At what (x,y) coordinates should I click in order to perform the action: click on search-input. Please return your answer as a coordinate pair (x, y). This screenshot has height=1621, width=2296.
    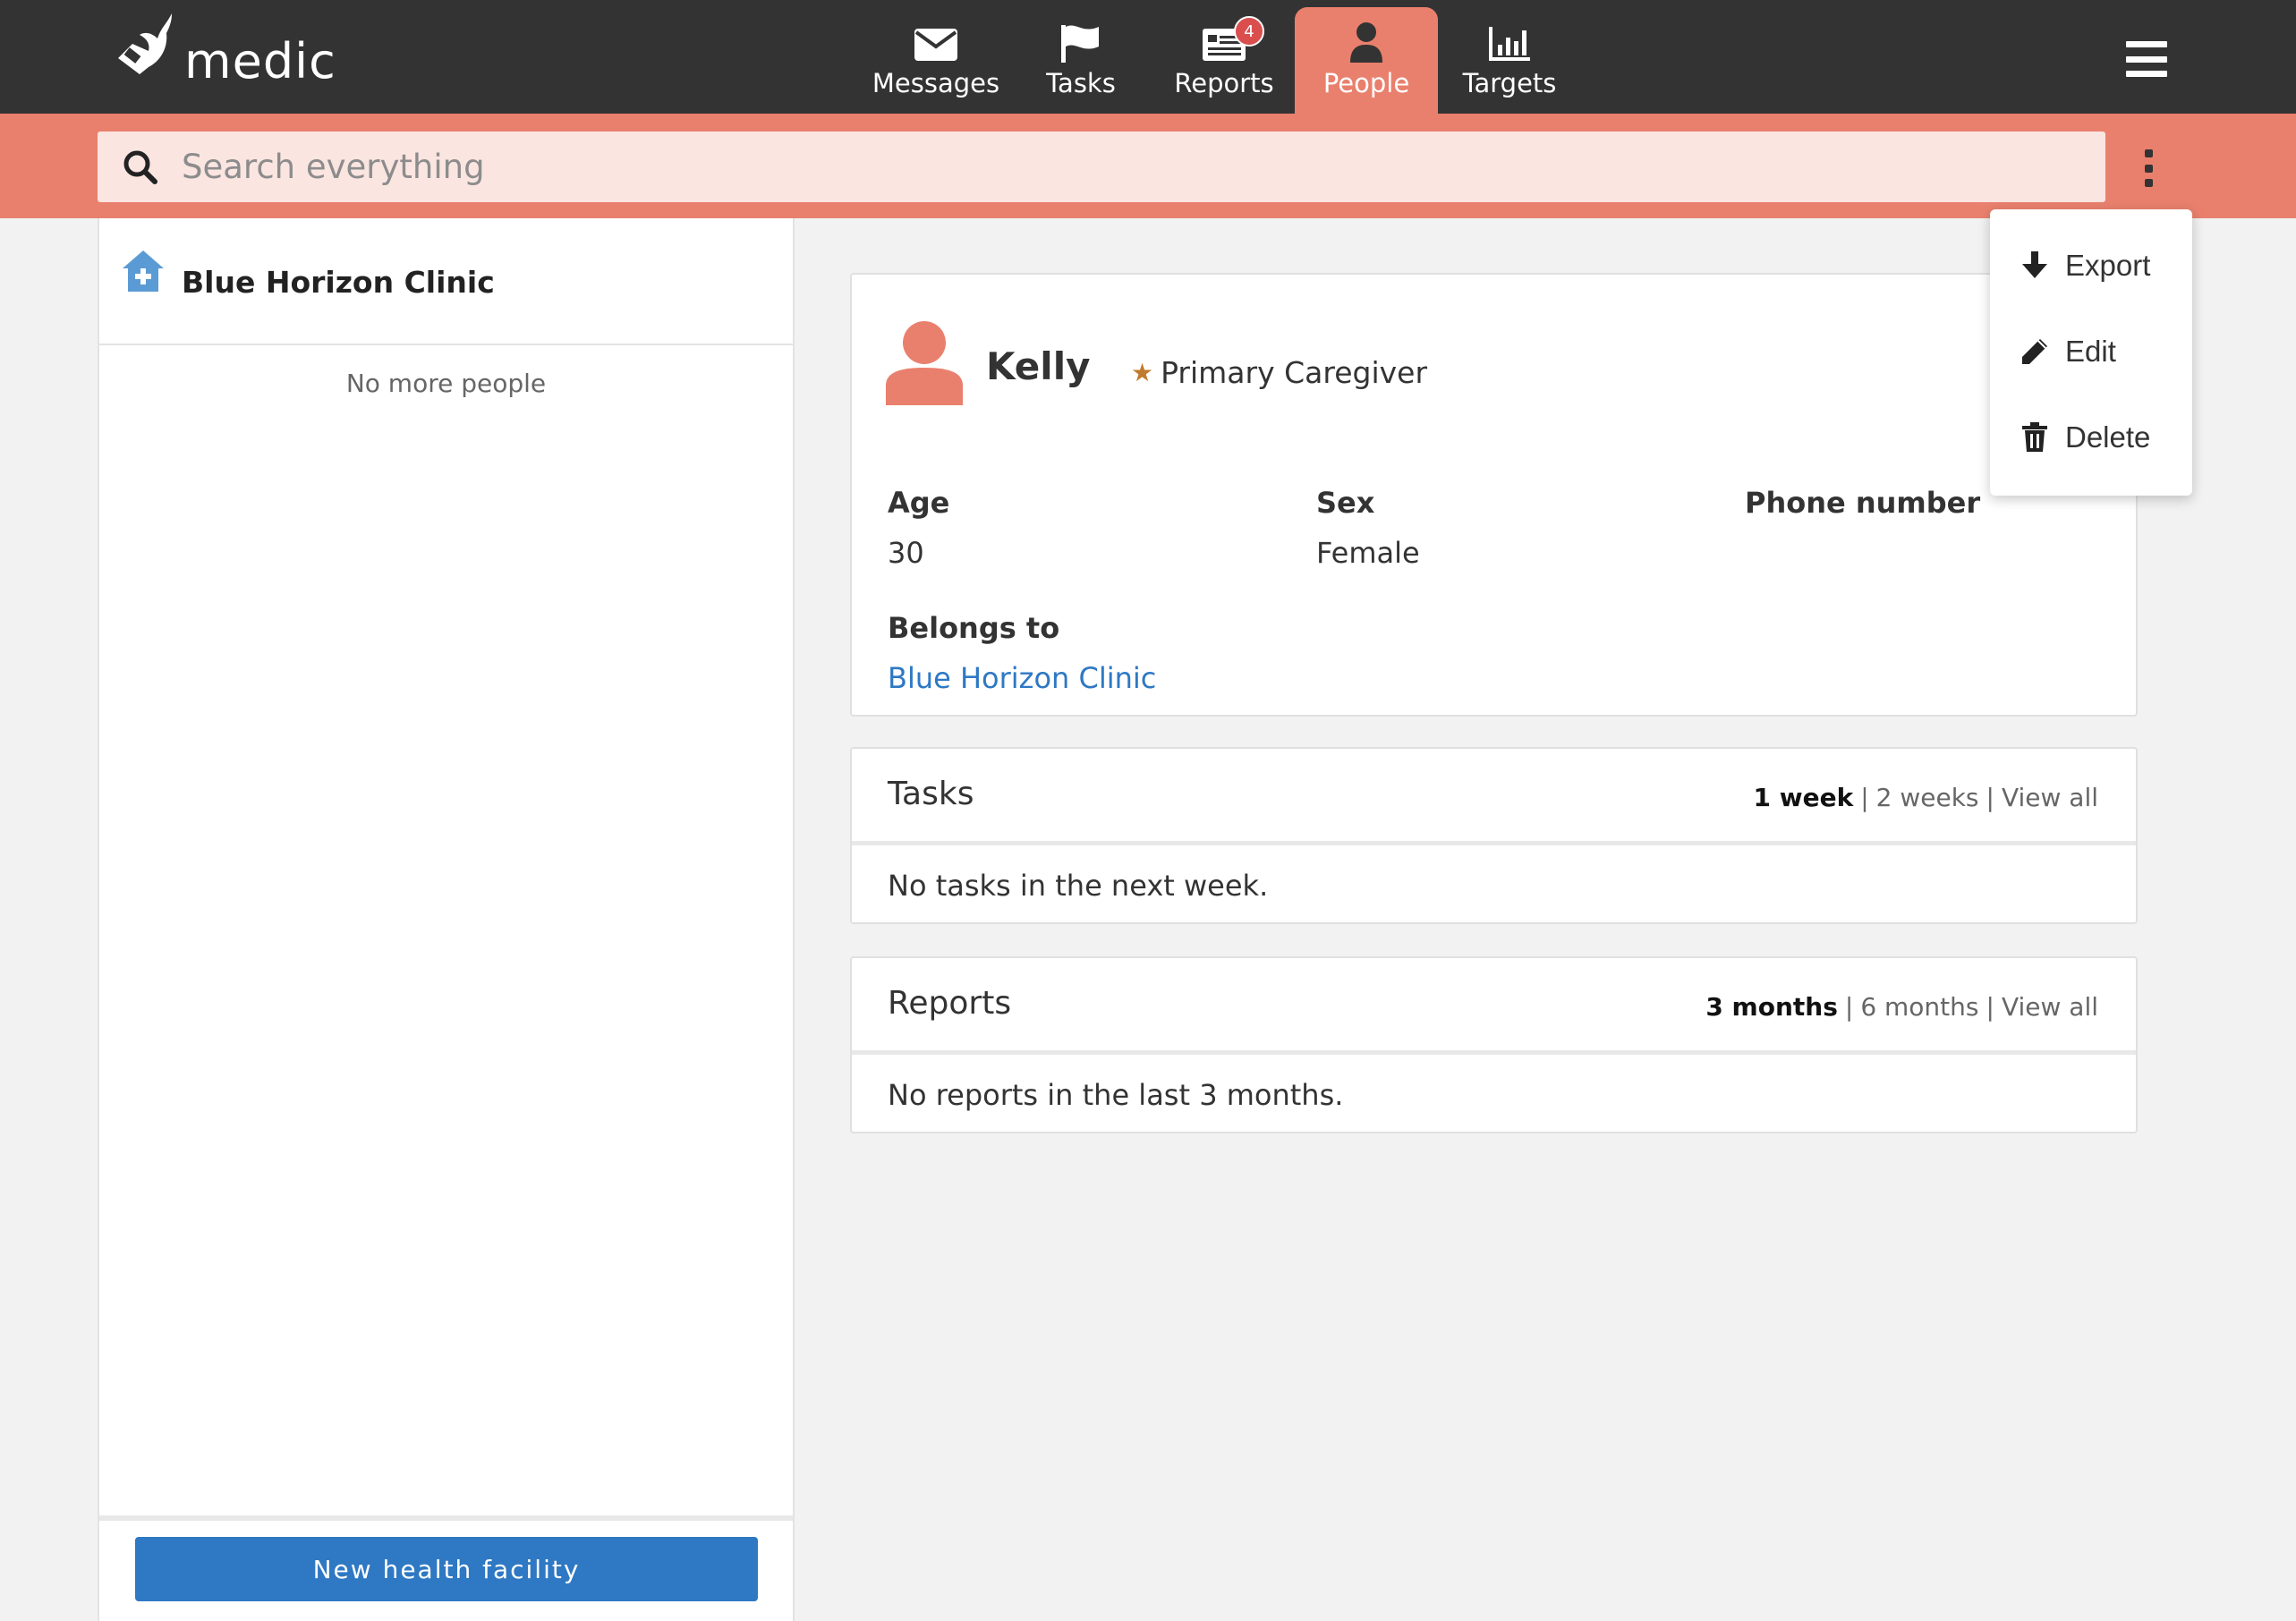
    Looking at the image, I should click on (1076, 167).